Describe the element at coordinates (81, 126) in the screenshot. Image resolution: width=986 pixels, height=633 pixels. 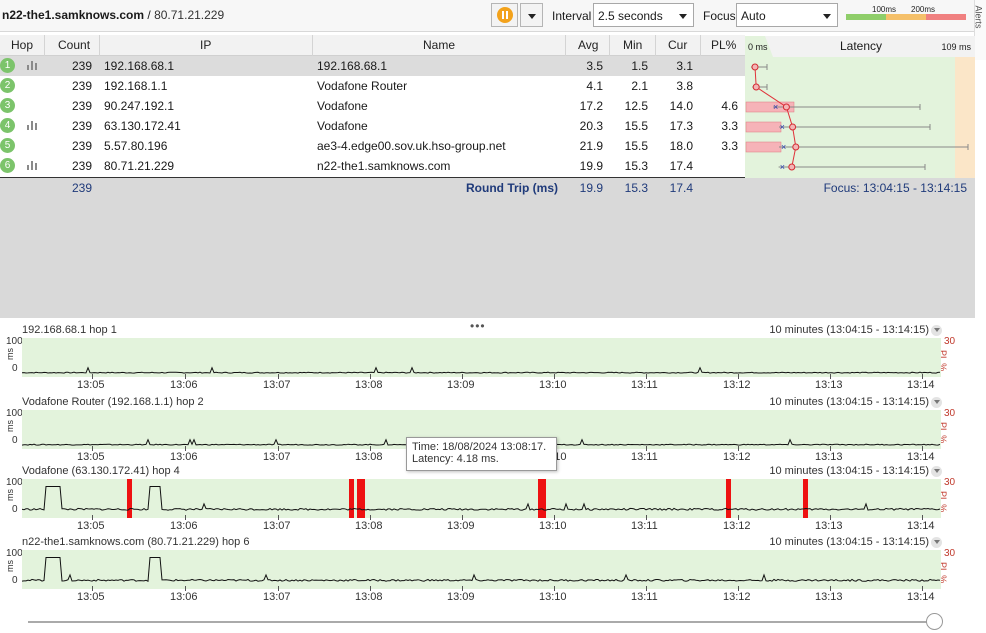
I see `count-cell: 239` at that location.